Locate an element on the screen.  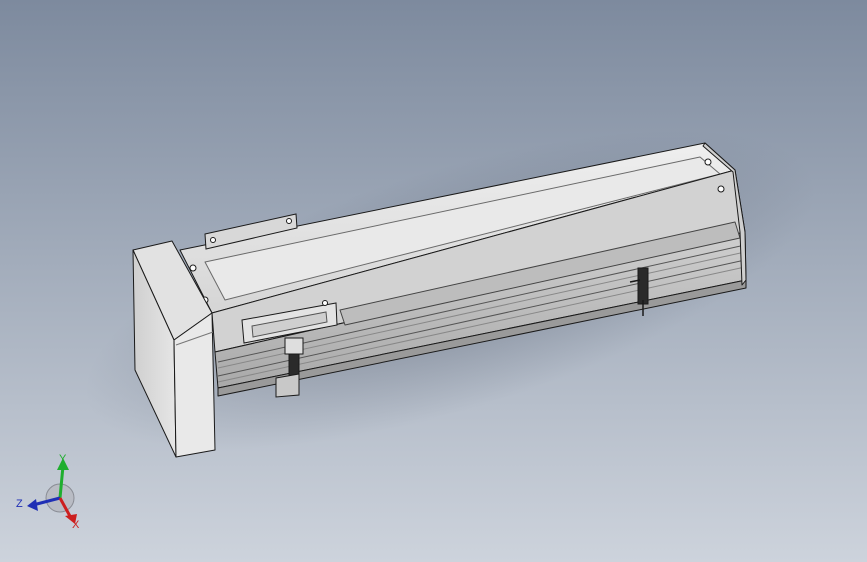
z-axis-arrow-icon is located at coordinates (32, 505).